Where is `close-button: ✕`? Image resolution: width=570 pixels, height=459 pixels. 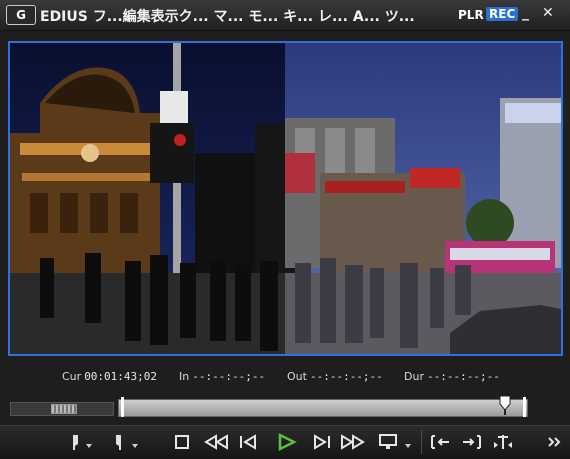
close-button: ✕ is located at coordinates (548, 13).